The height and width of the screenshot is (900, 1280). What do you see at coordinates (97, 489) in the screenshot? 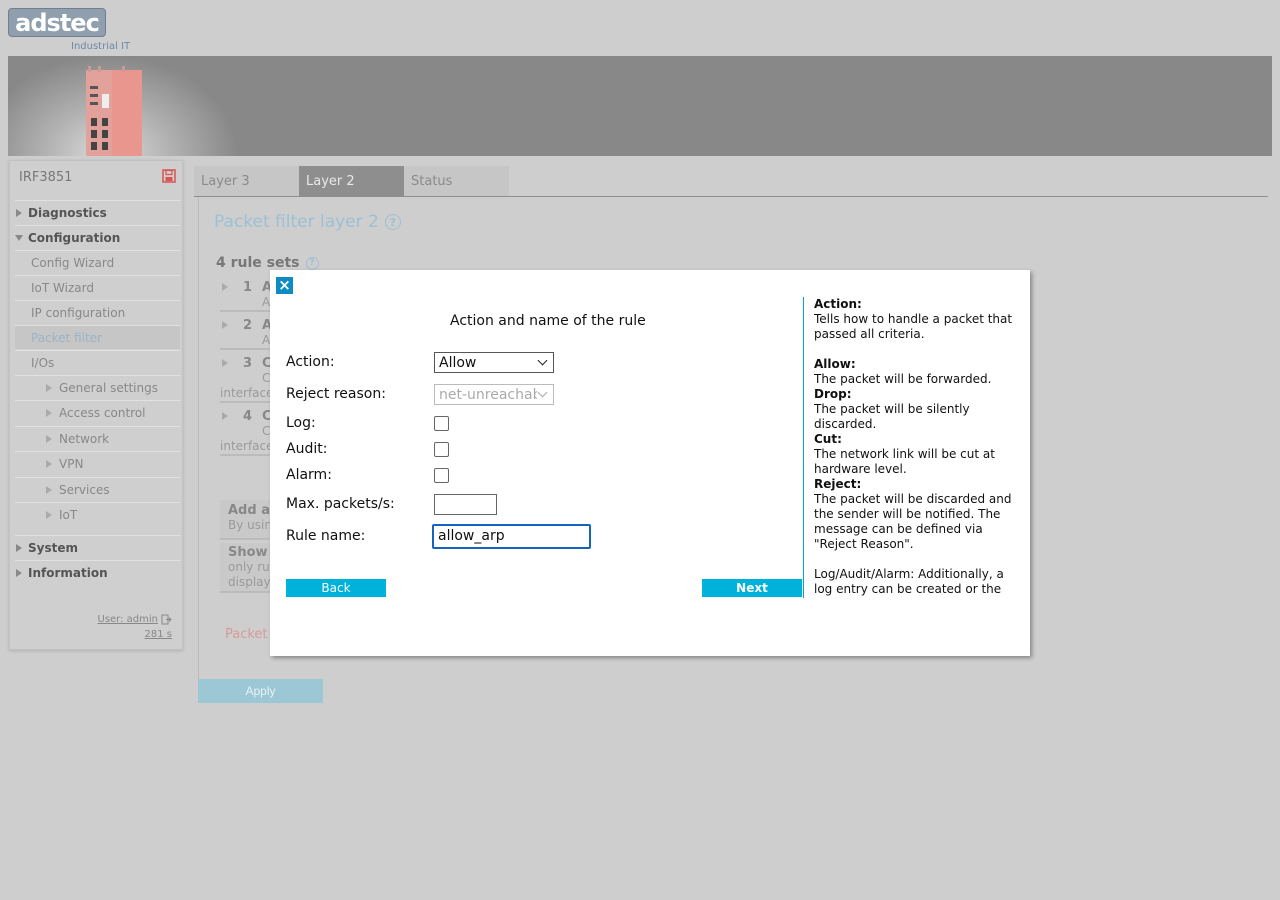
I see `sidebar-item-services: Services` at bounding box center [97, 489].